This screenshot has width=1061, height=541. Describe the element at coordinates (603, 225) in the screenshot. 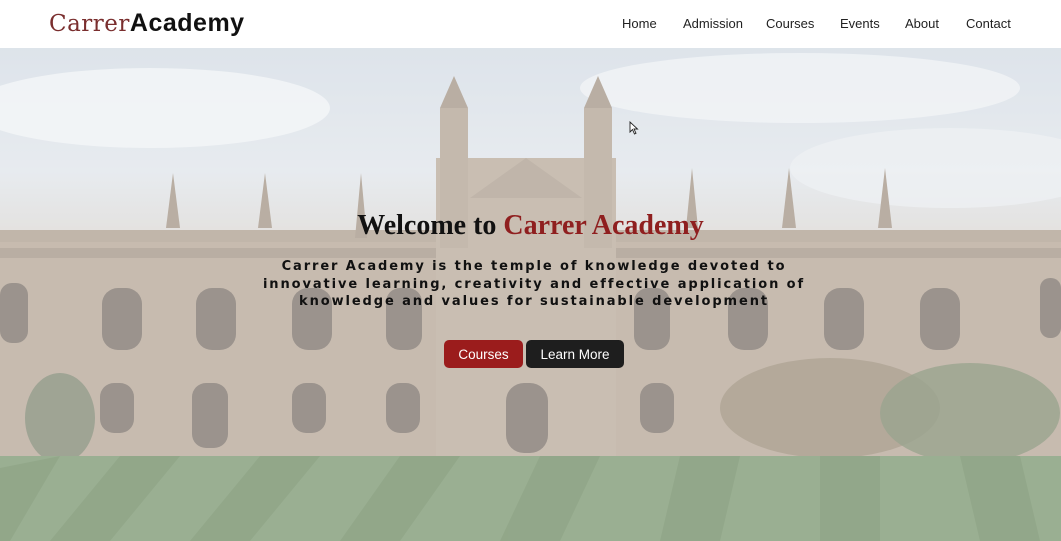

I see `hero-title-accent: Carrer Academy` at that location.